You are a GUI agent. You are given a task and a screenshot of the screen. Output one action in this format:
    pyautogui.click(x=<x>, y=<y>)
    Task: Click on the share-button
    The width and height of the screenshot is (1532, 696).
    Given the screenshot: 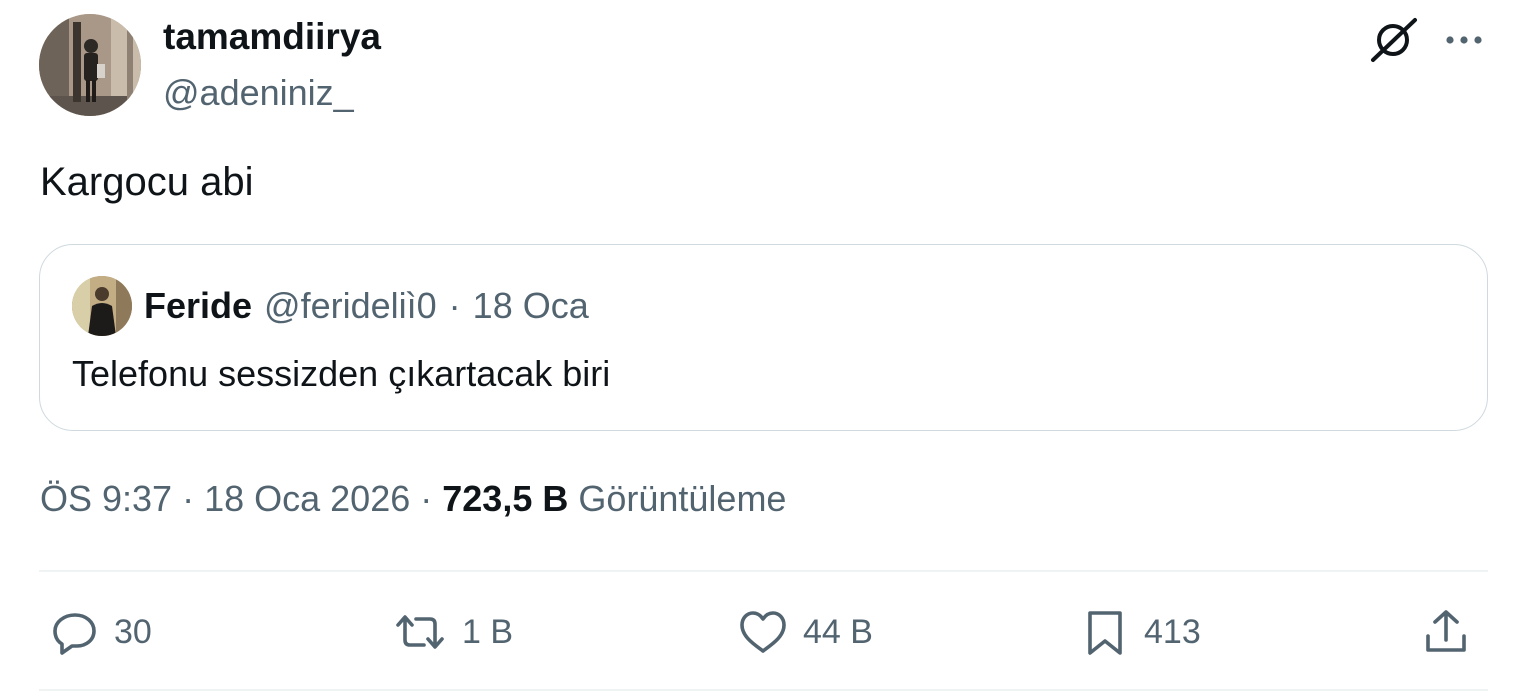 What is the action you would take?
    pyautogui.click(x=1446, y=632)
    